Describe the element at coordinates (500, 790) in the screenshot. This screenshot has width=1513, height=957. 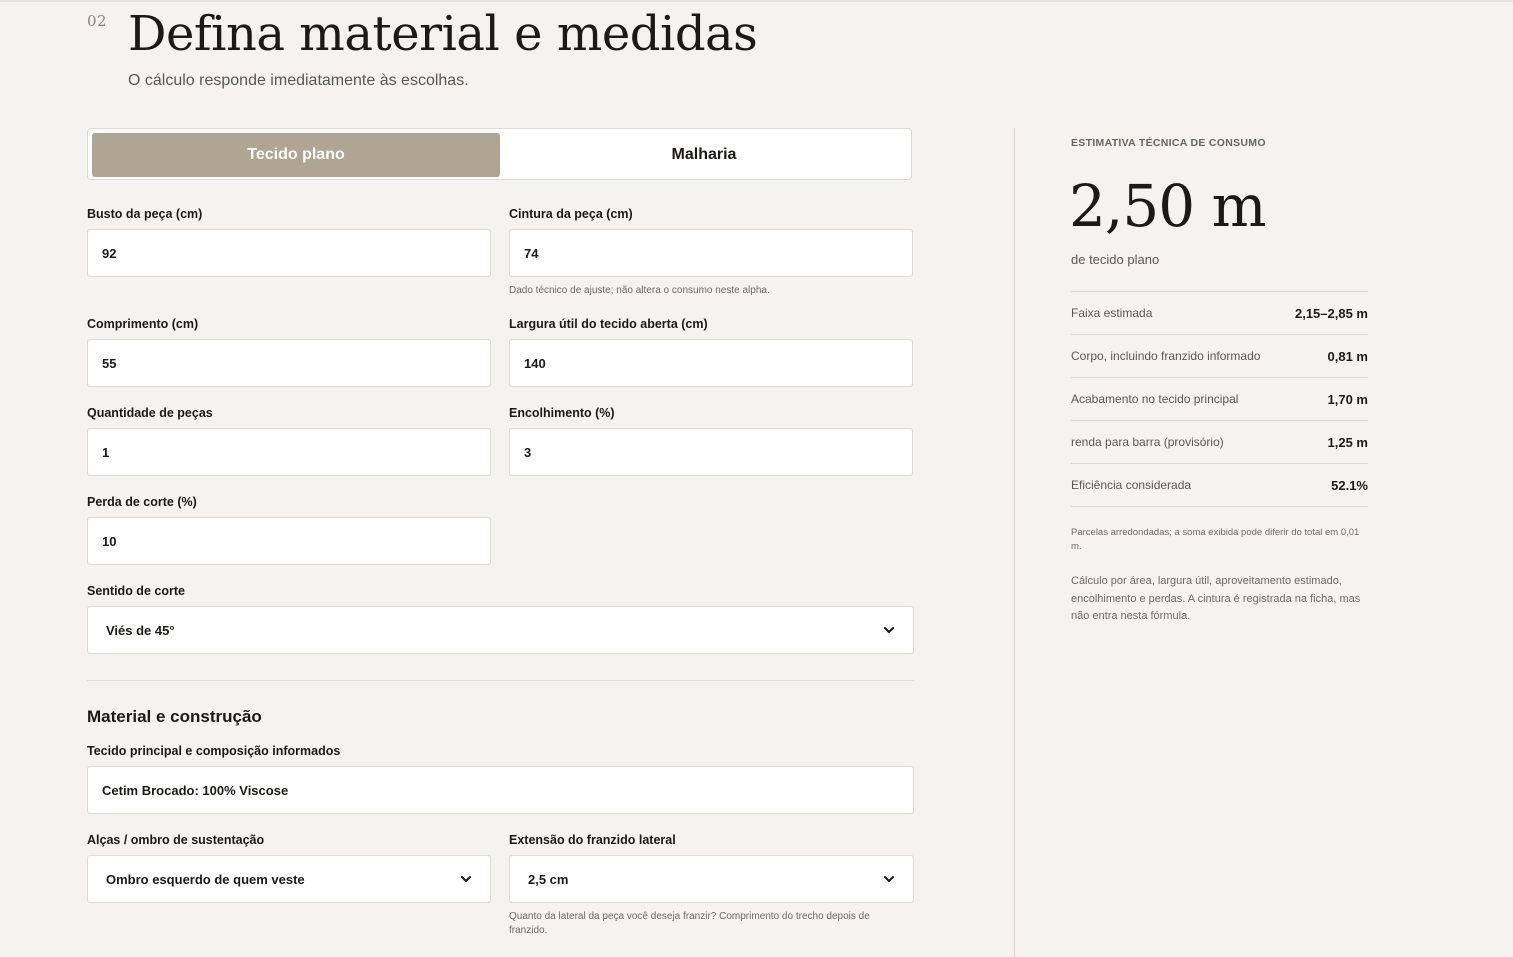
I see `tecido-input` at that location.